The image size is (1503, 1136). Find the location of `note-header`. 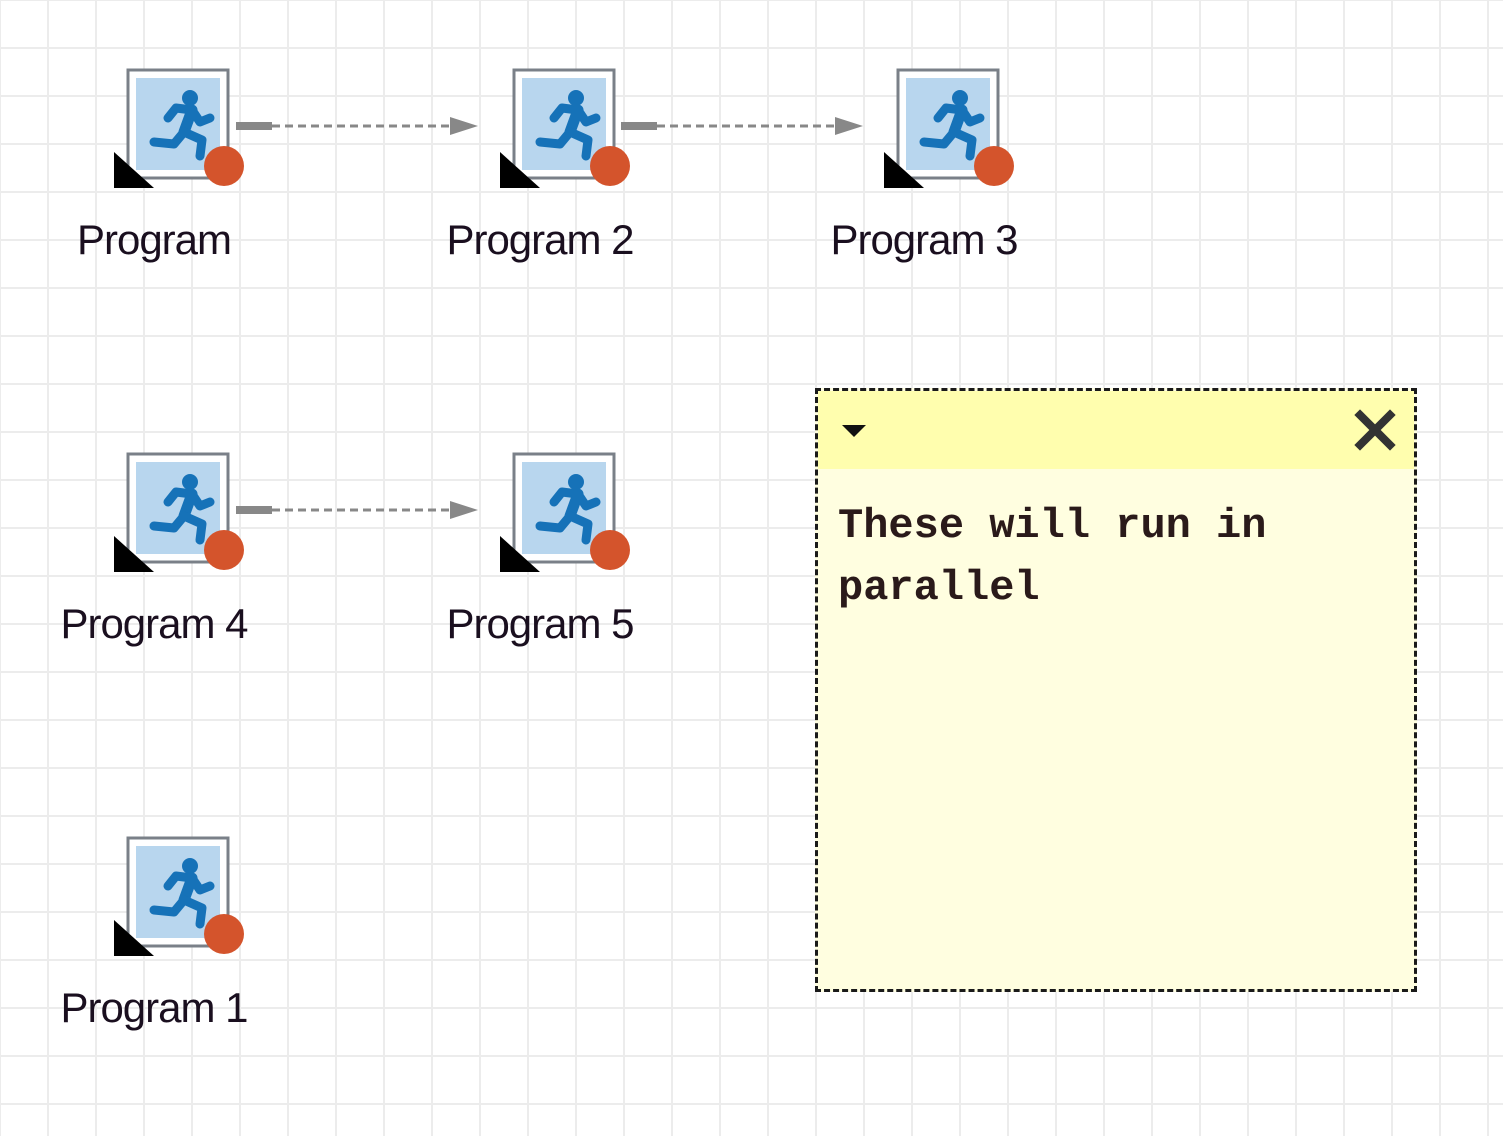

note-header is located at coordinates (1116, 430).